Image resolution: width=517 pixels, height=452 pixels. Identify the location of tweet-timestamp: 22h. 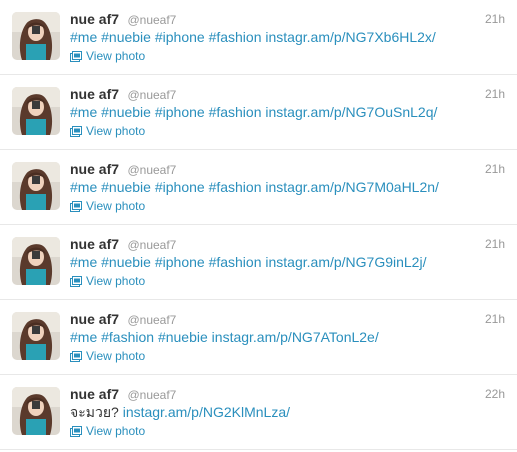
(495, 394).